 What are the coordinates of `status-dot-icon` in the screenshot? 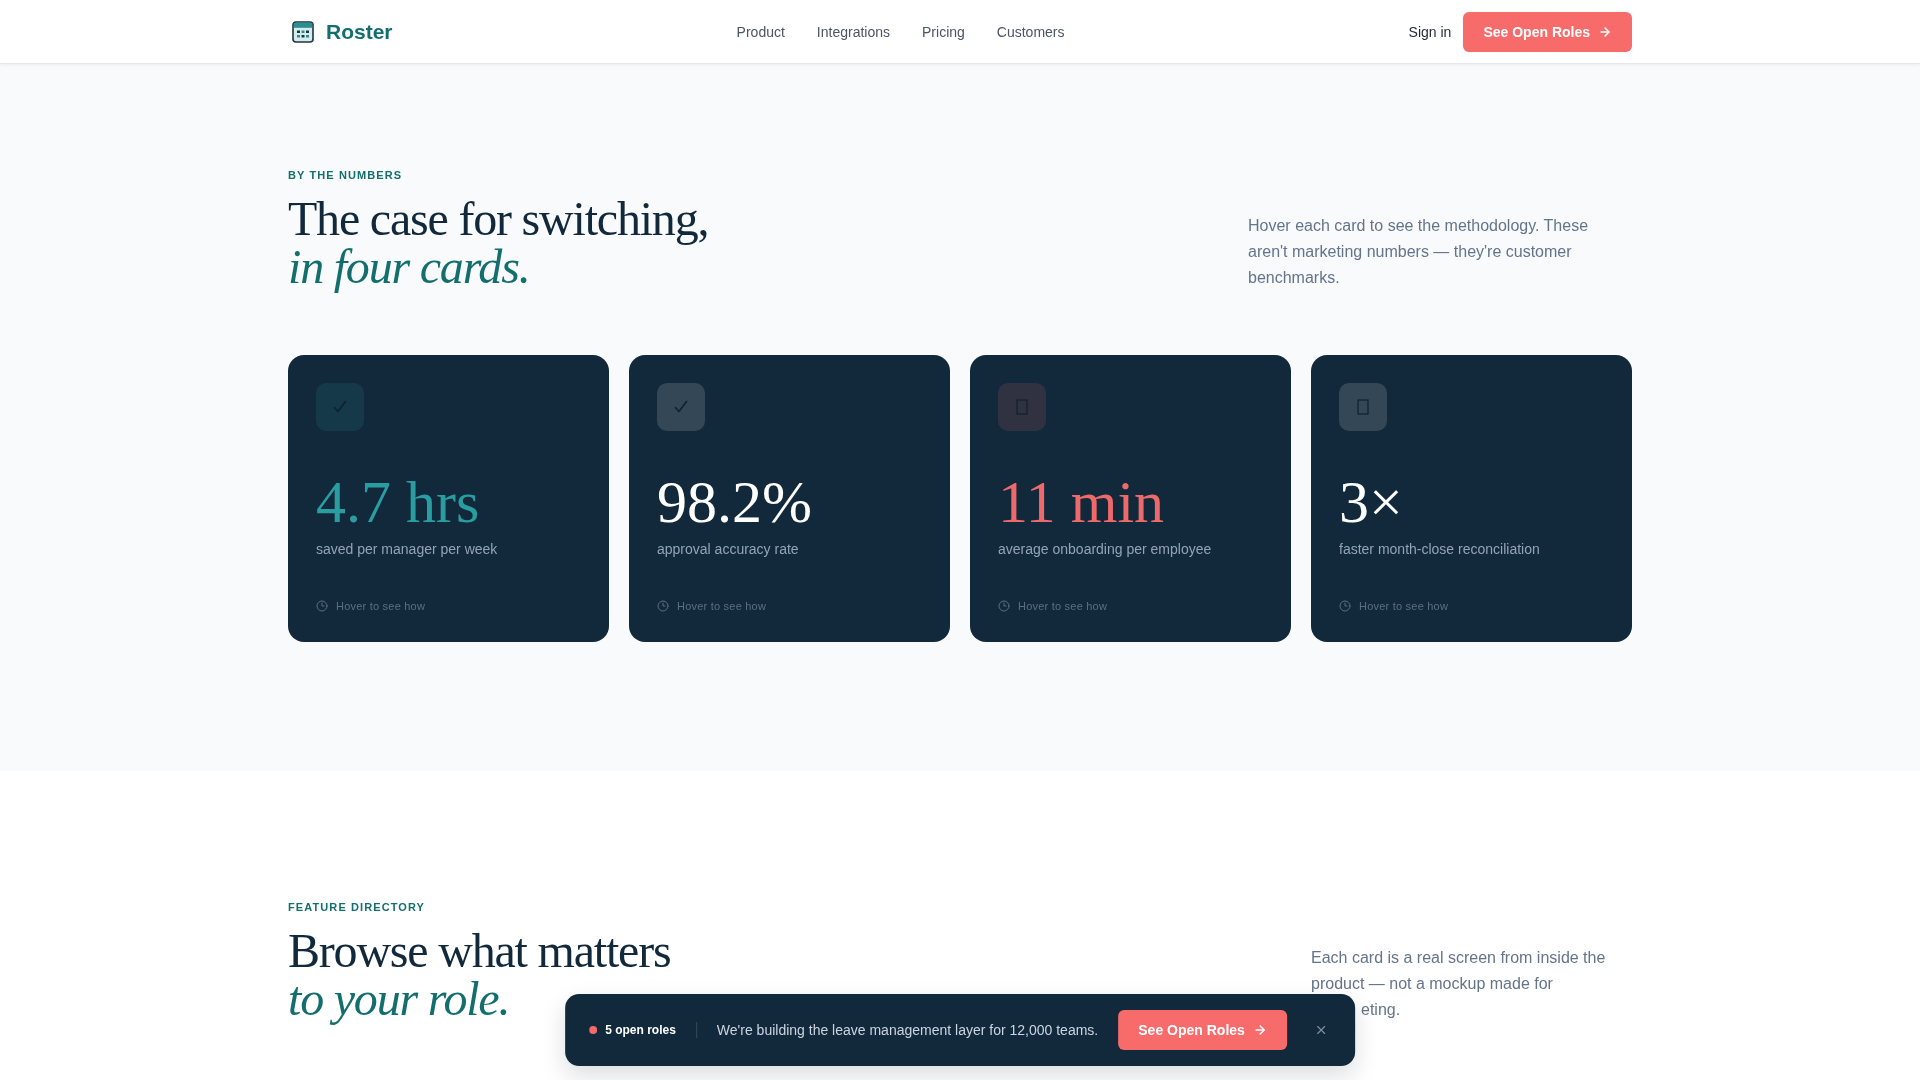 It's located at (593, 1030).